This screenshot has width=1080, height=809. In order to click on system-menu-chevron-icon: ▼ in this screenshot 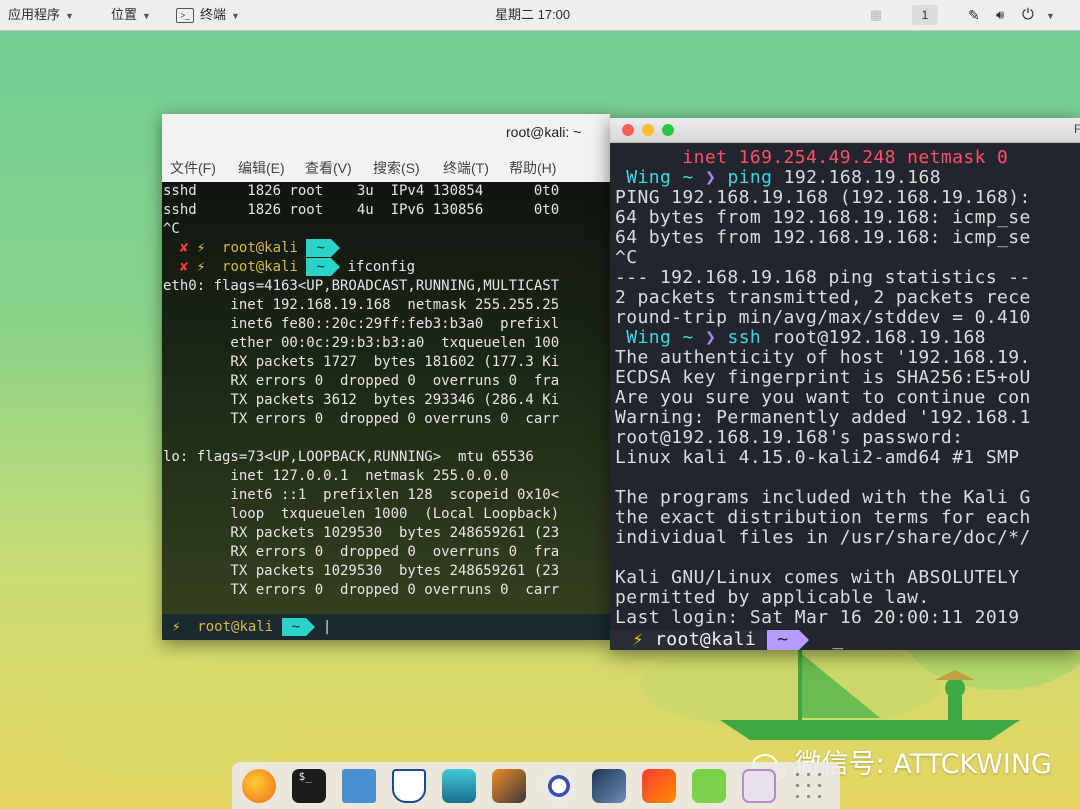, I will do `click(1050, 15)`.